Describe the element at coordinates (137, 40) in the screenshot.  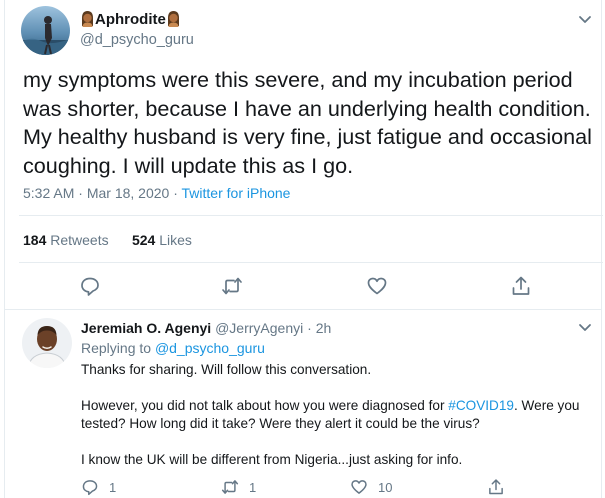
I see `author-handle: @d_psycho_guru` at that location.